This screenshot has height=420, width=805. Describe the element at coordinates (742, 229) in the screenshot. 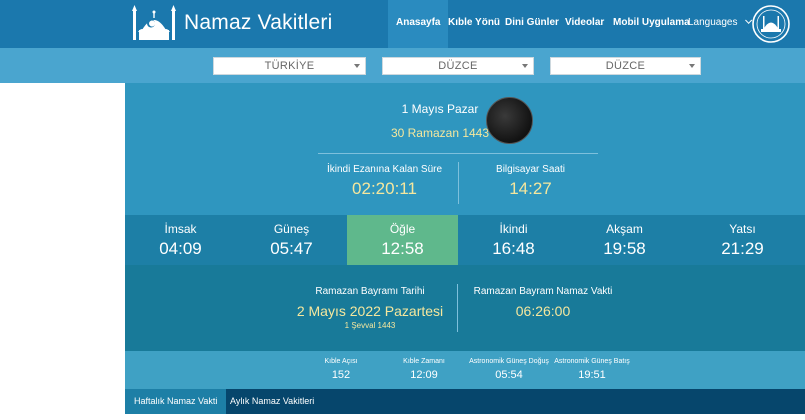

I see `prayer-name: Yatsı` at that location.